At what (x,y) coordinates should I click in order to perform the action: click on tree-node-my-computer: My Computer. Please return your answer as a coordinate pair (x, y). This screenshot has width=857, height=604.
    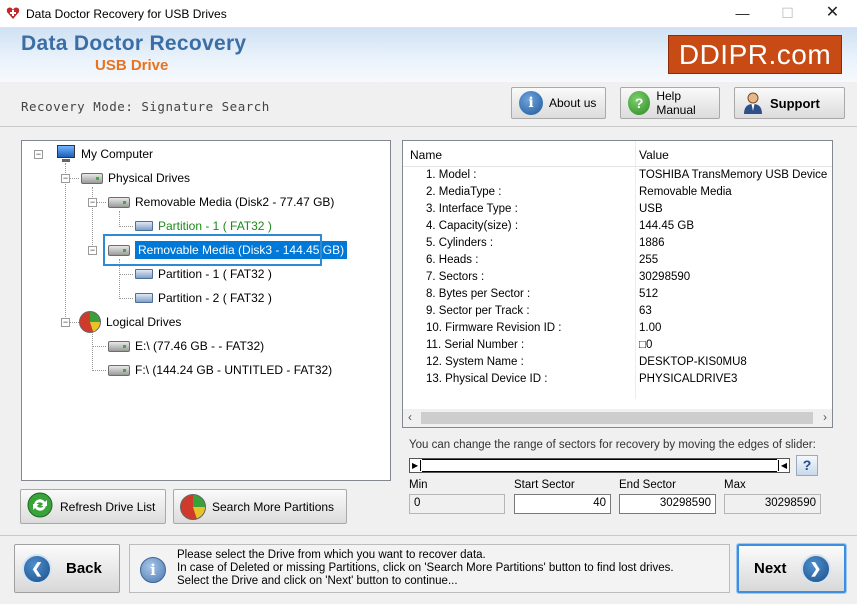
    Looking at the image, I should click on (104, 154).